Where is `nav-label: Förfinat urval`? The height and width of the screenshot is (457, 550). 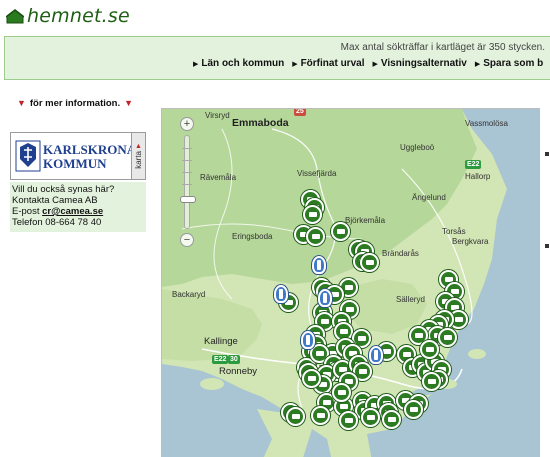 nav-label: Förfinat urval is located at coordinates (332, 63).